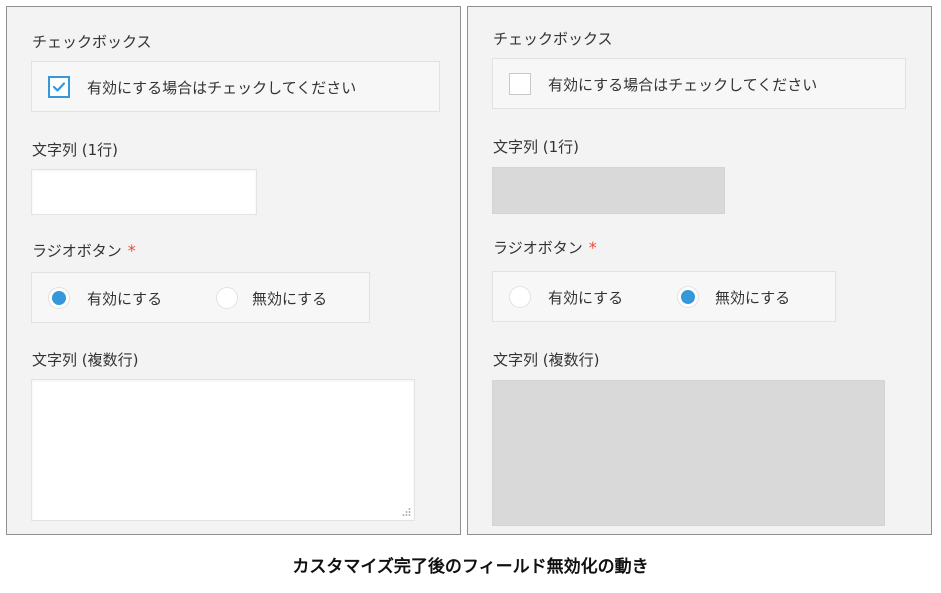  What do you see at coordinates (688, 453) in the screenshot?
I see `text-multi-textarea-disabled` at bounding box center [688, 453].